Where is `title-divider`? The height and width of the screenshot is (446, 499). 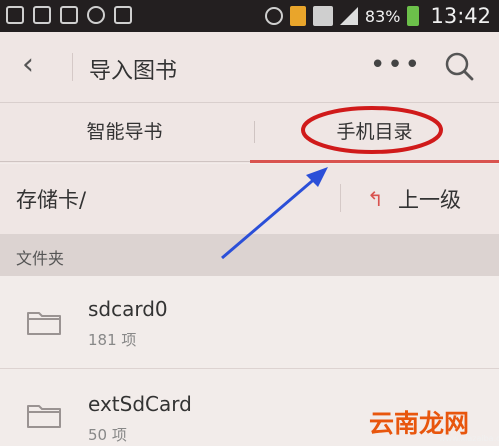 title-divider is located at coordinates (72, 67).